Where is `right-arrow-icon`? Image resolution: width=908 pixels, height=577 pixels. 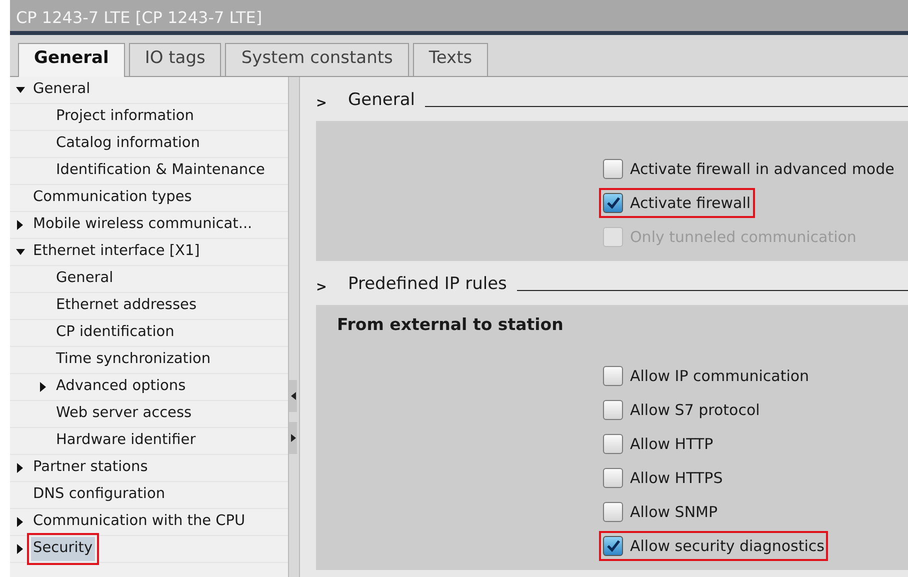 right-arrow-icon is located at coordinates (293, 438).